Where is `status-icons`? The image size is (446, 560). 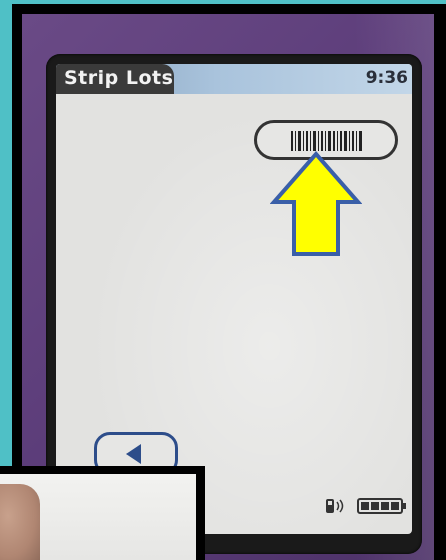
status-icons is located at coordinates (366, 506).